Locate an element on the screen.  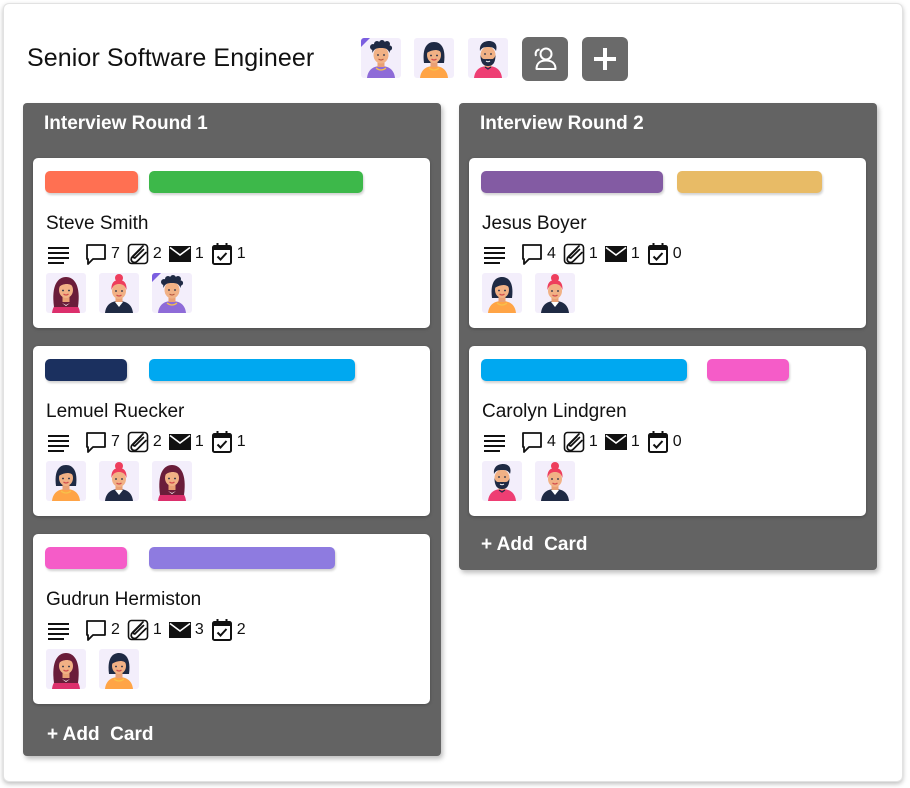
column-title: Interview Round 1 is located at coordinates (126, 123).